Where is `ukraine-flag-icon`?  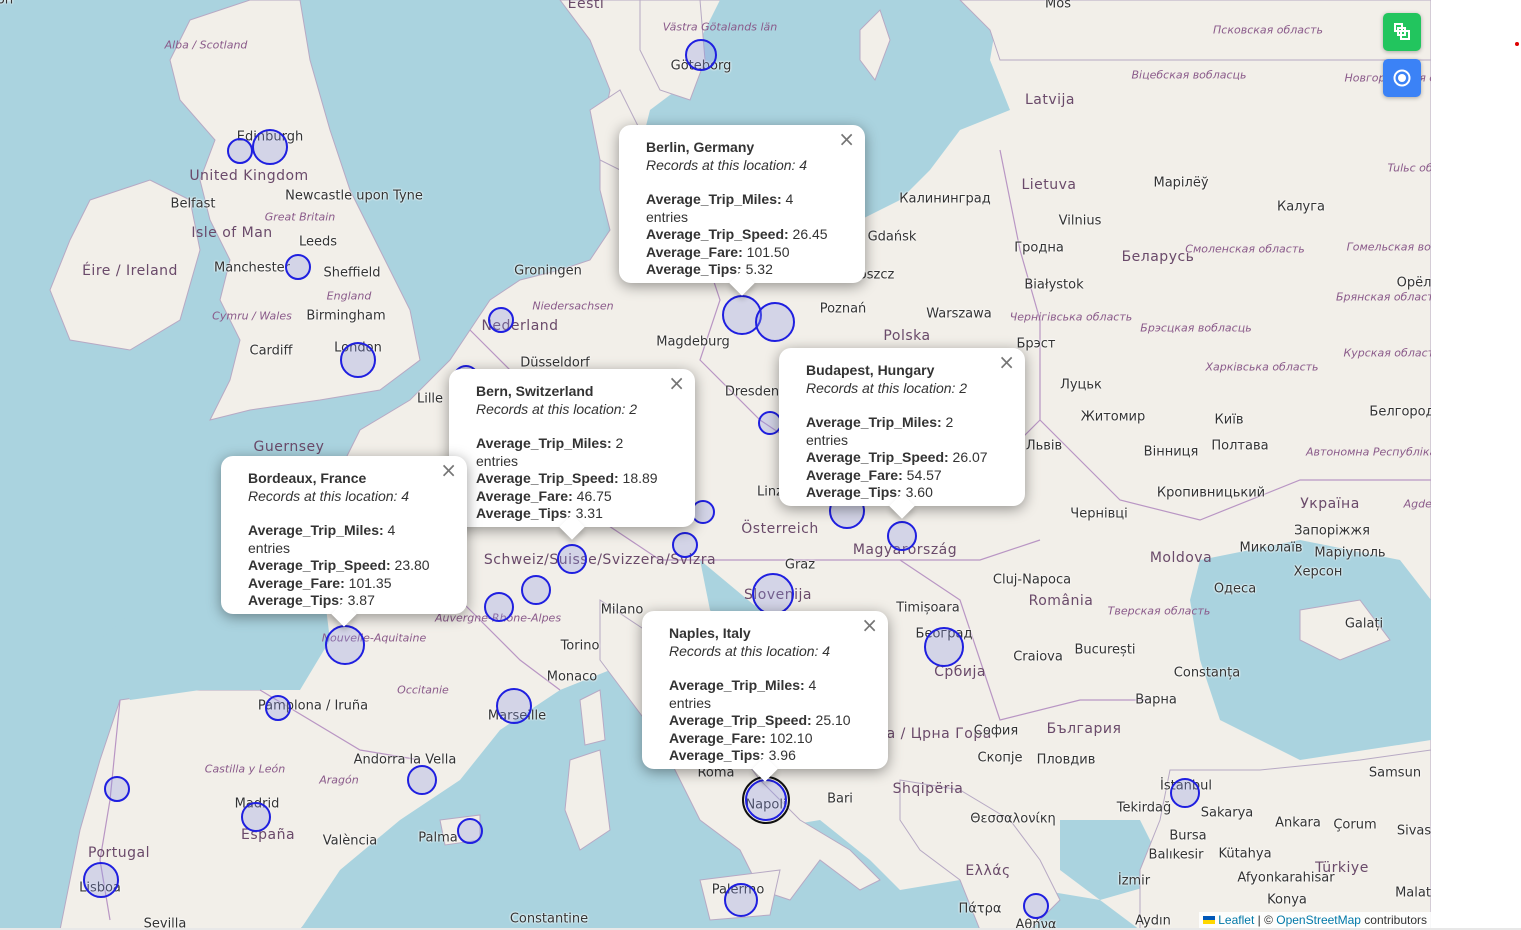 ukraine-flag-icon is located at coordinates (1208, 920).